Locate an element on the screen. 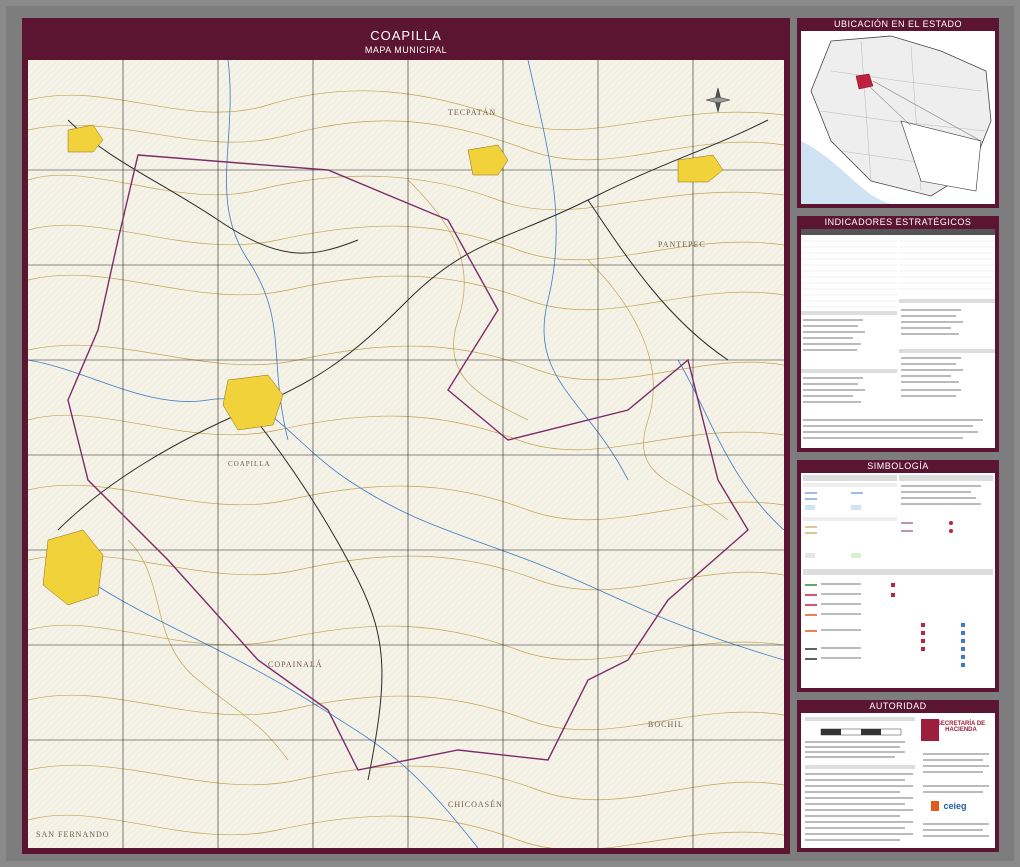 Image resolution: width=1020 pixels, height=867 pixels. legend-svg is located at coordinates (898, 580).